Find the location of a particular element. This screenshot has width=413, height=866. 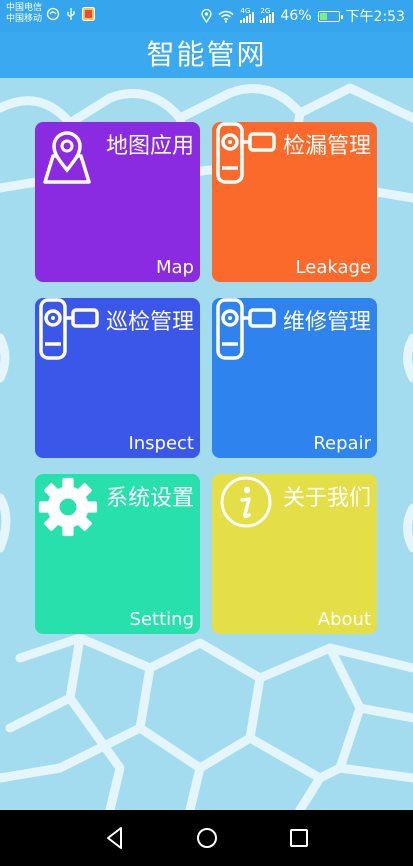

tile-leakage-title: 检漏管理 is located at coordinates (326, 146).